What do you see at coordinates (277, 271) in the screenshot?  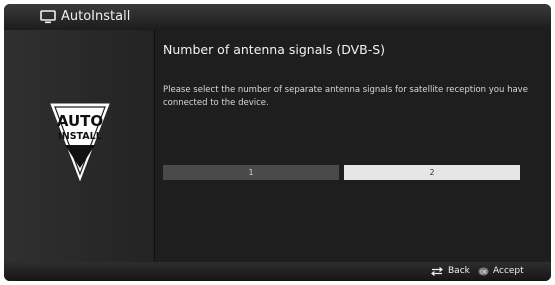 I see `footer-bar: Back OK Accept` at bounding box center [277, 271].